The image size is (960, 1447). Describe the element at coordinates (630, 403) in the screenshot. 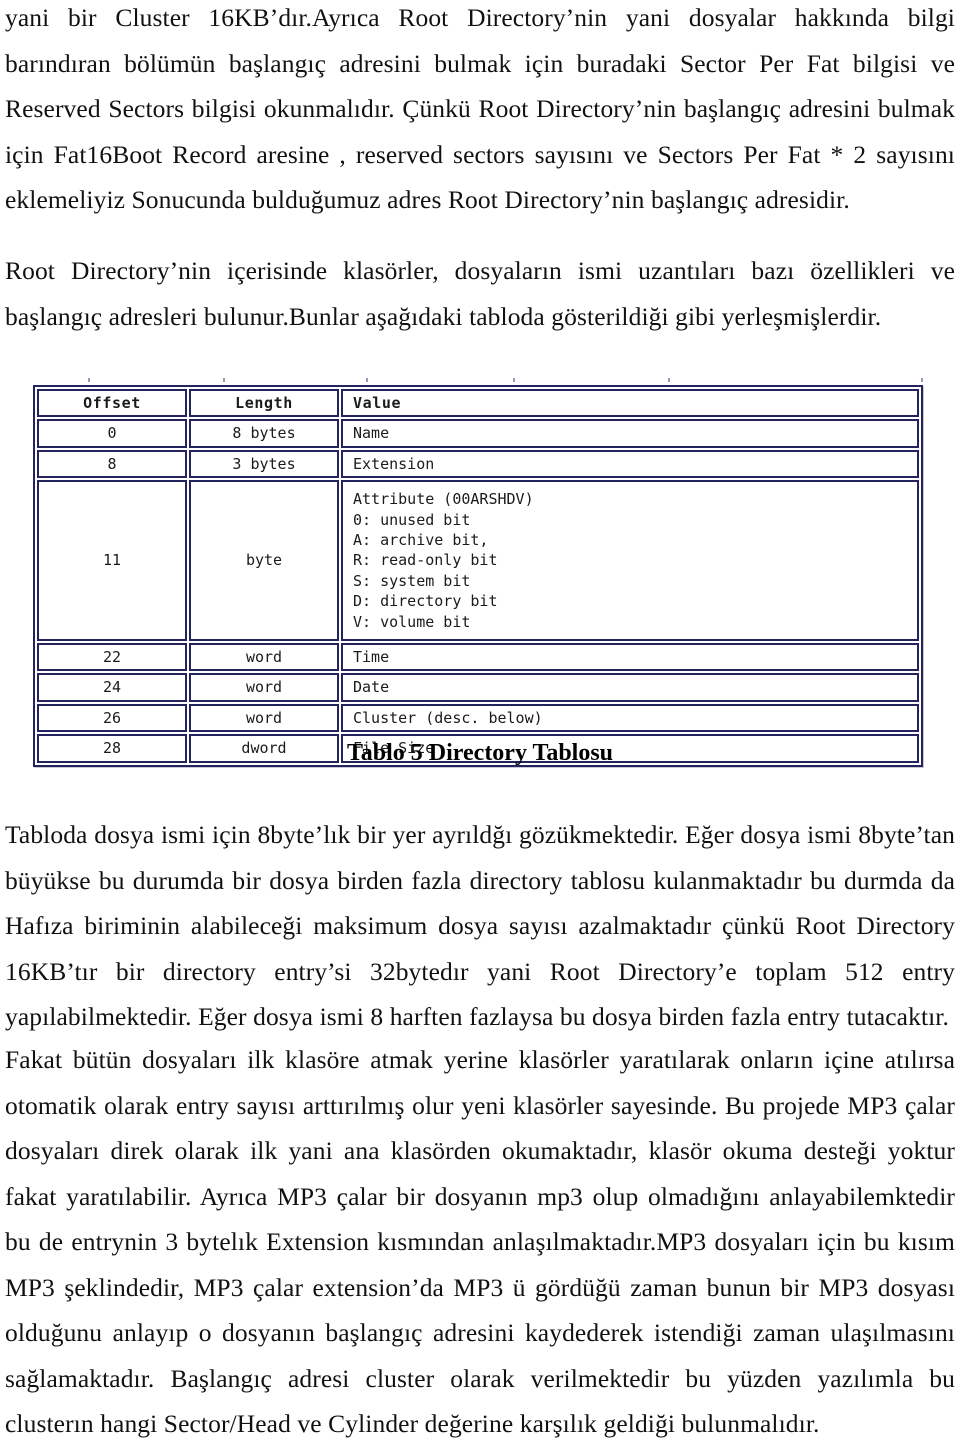

I see `column-header-value: Value` at that location.